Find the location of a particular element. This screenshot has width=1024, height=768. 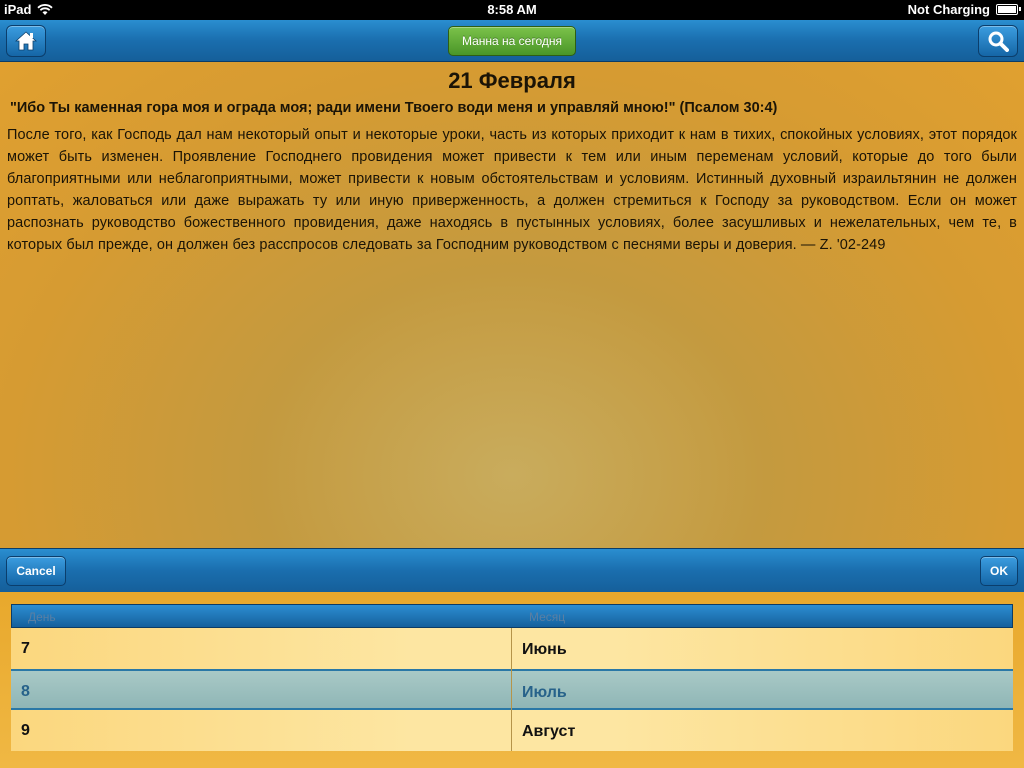

home-button is located at coordinates (26, 41).